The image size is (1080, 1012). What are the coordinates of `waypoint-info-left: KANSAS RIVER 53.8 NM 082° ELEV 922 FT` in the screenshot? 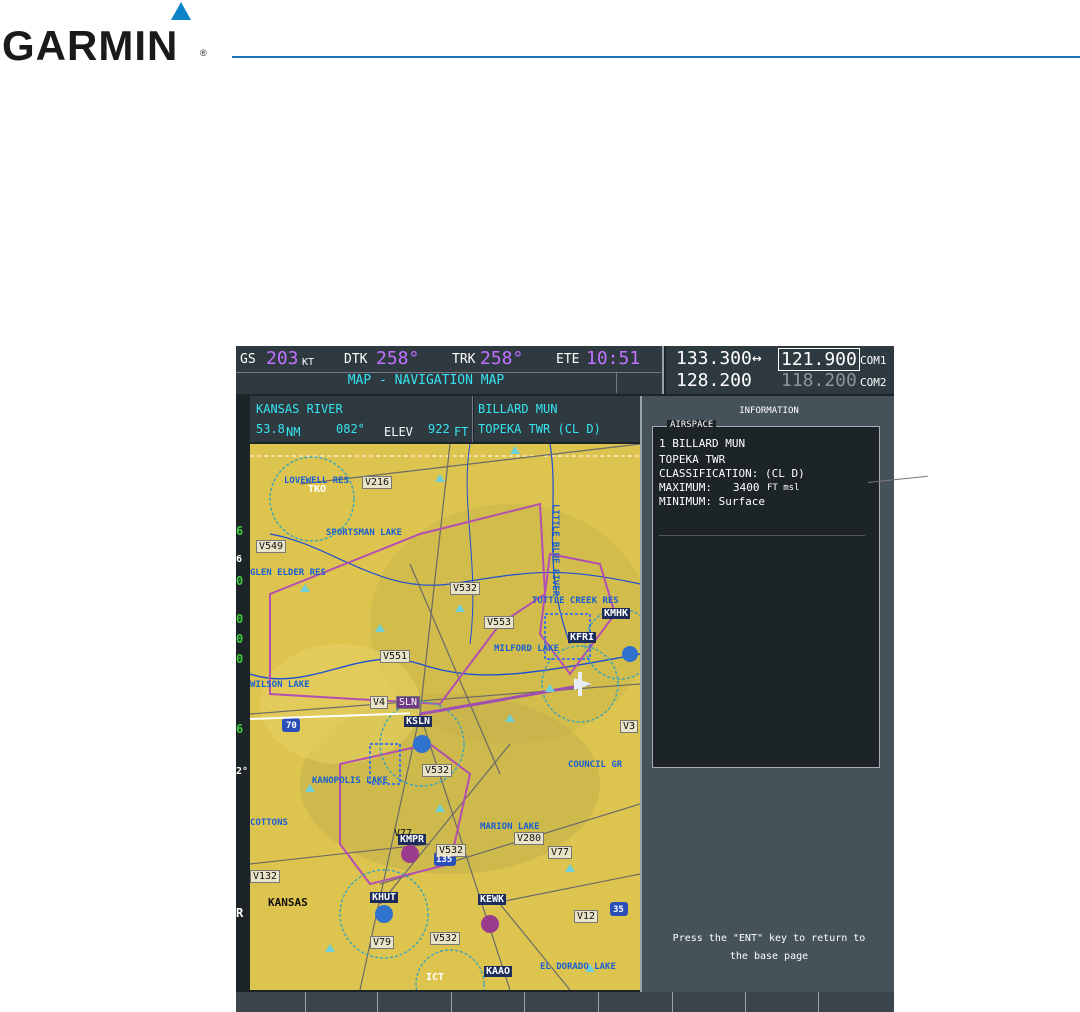 It's located at (361, 419).